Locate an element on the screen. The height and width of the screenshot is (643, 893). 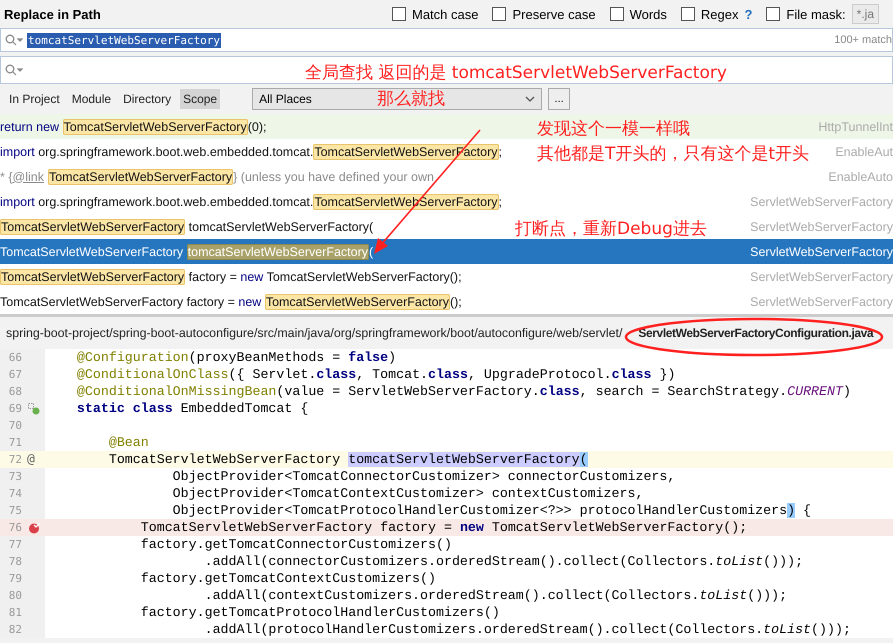
code-text: TomcatServletWebServerFactory tomcatServletWebServerFactory( is located at coordinates (348, 459).